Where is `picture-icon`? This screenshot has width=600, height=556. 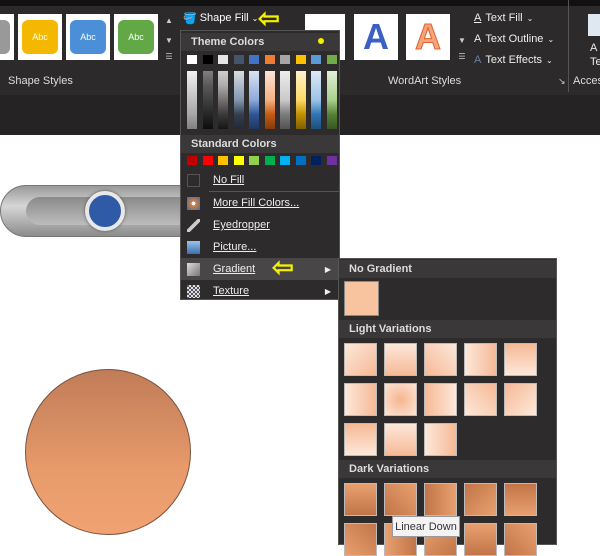 picture-icon is located at coordinates (193, 247).